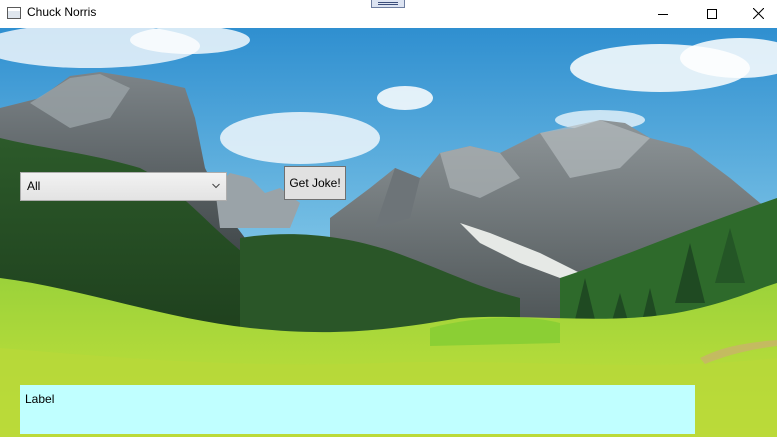  What do you see at coordinates (40, 399) in the screenshot?
I see `joke-output-text: Label` at bounding box center [40, 399].